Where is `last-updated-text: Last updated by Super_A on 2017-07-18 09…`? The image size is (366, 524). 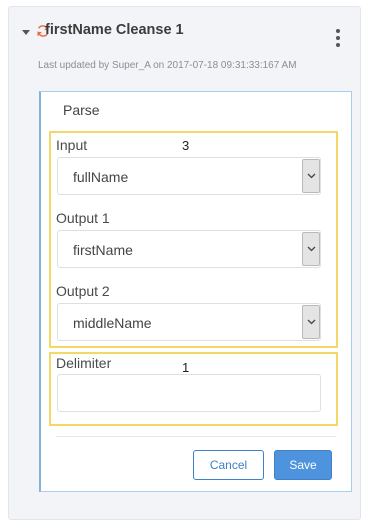
last-updated-text: Last updated by Super_A on 2017-07-18 09… is located at coordinates (167, 65).